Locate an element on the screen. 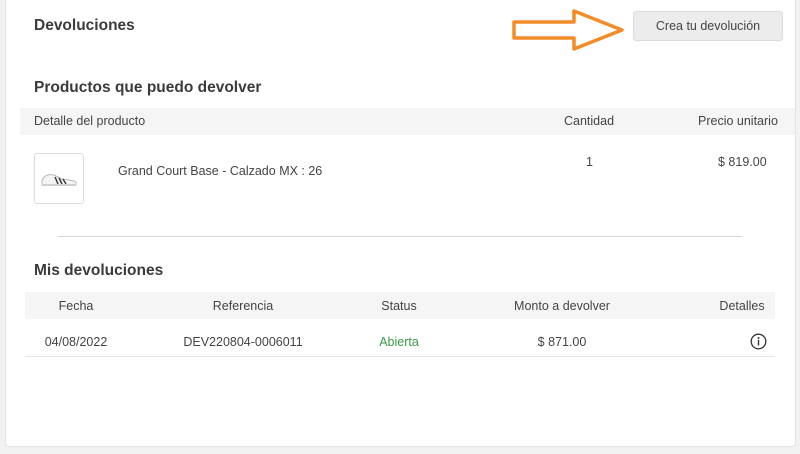 This screenshot has height=454, width=800. page-title: Devoluciones is located at coordinates (84, 25).